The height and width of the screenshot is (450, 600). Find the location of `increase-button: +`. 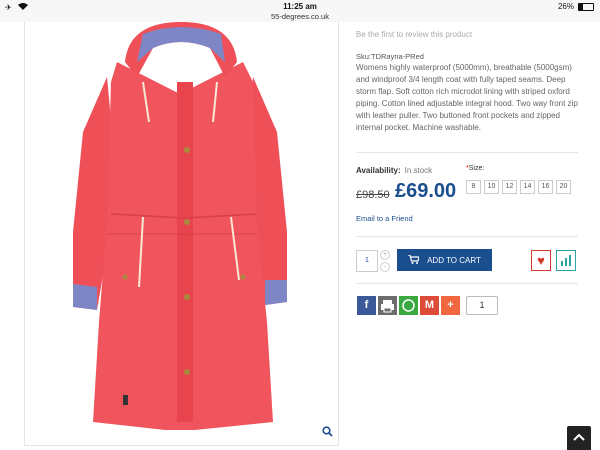

increase-button: + is located at coordinates (385, 255).